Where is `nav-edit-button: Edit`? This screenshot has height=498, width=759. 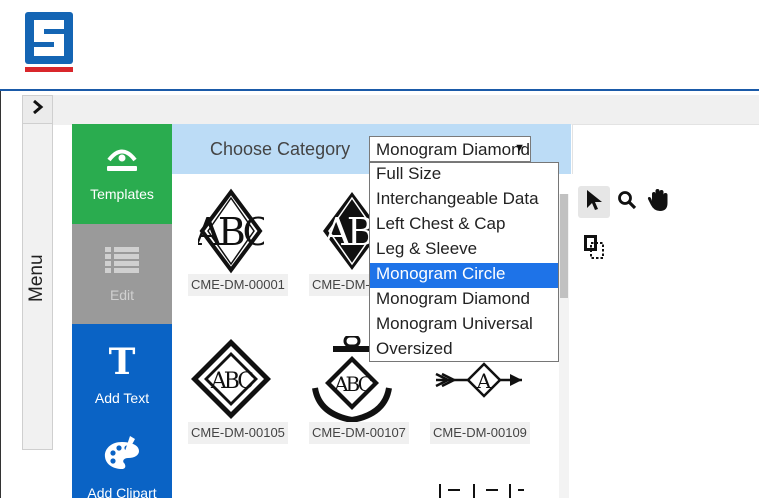 nav-edit-button: Edit is located at coordinates (122, 274).